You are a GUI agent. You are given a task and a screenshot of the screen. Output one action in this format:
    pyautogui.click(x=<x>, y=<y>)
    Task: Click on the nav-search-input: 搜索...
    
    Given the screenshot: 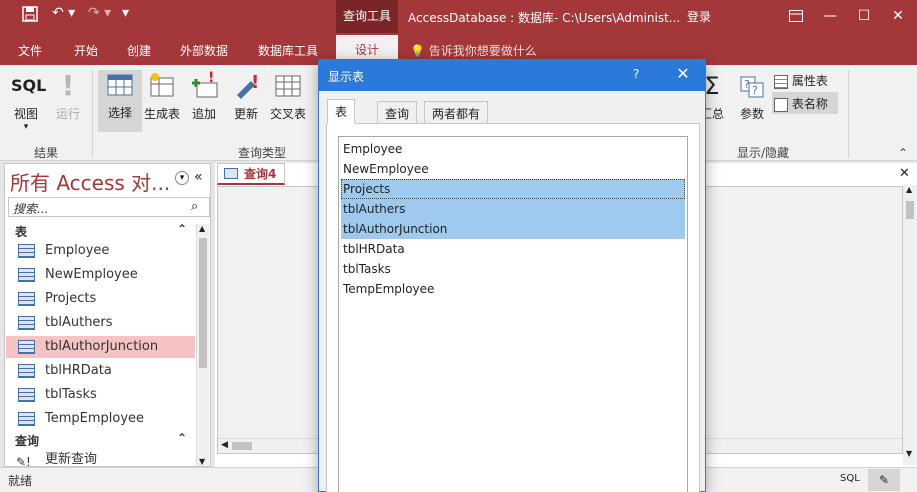 What is the action you would take?
    pyautogui.click(x=109, y=207)
    